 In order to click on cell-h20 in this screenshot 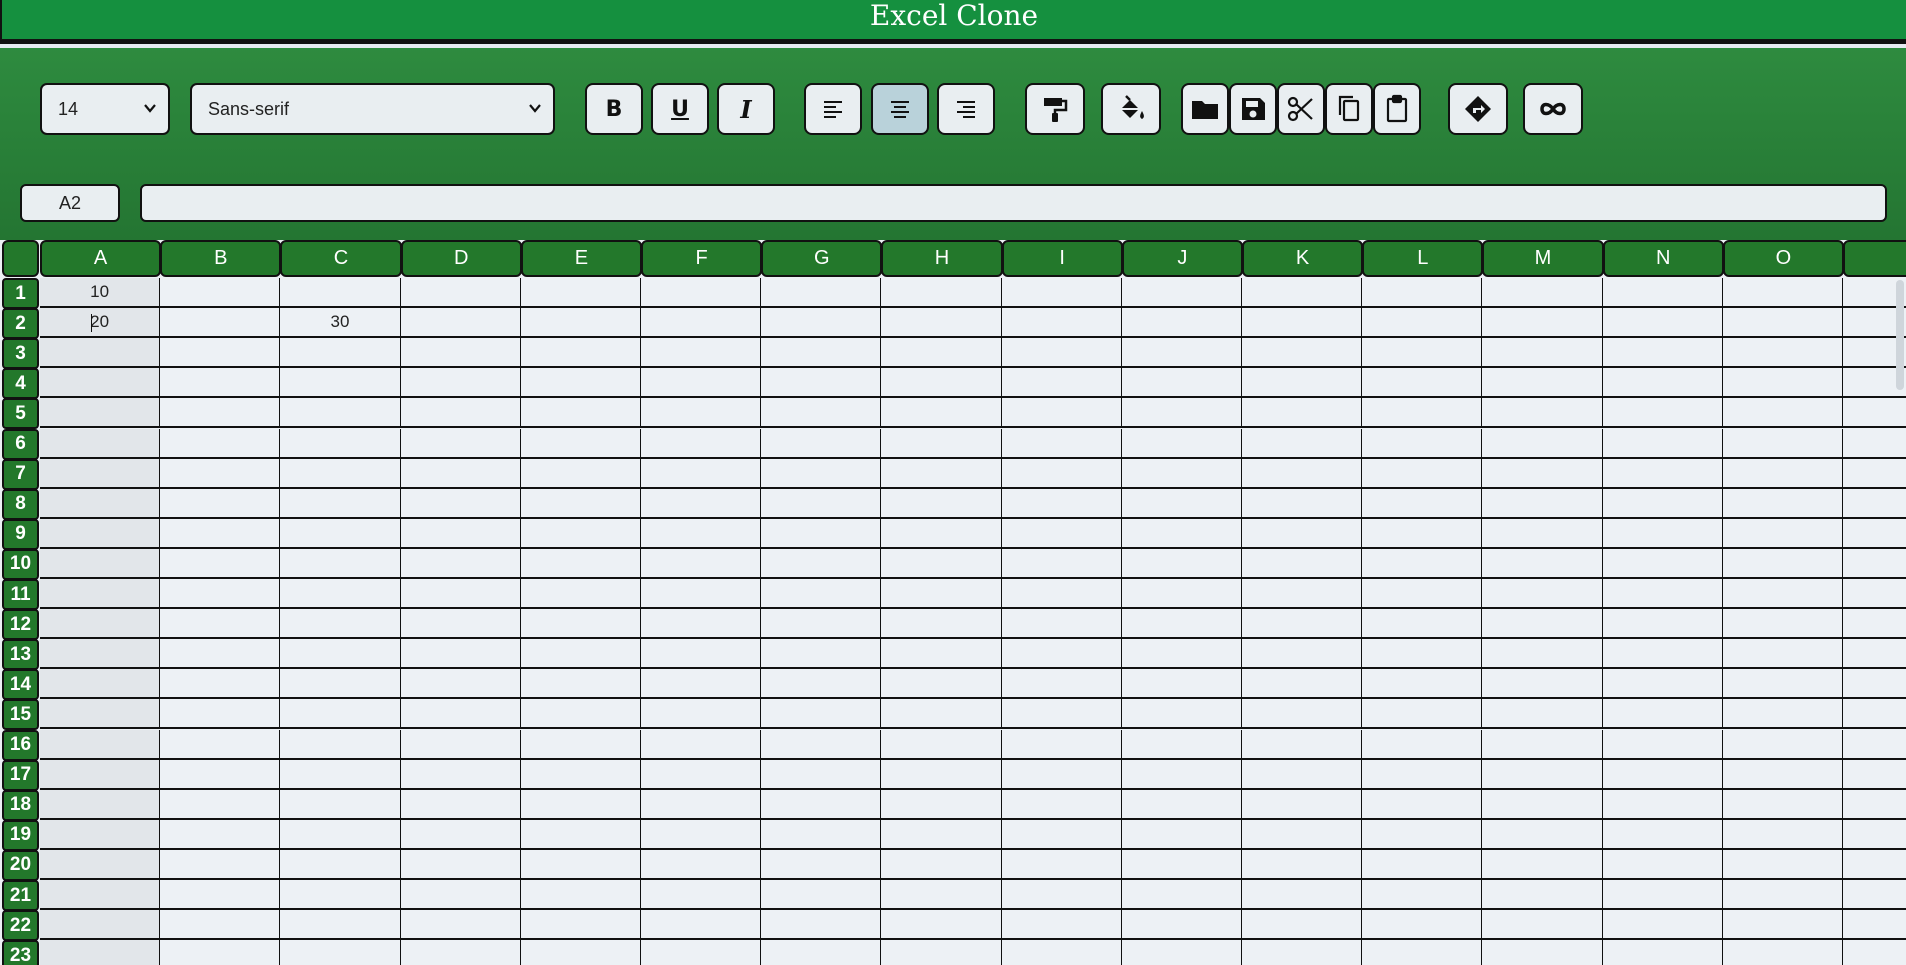, I will do `click(942, 864)`.